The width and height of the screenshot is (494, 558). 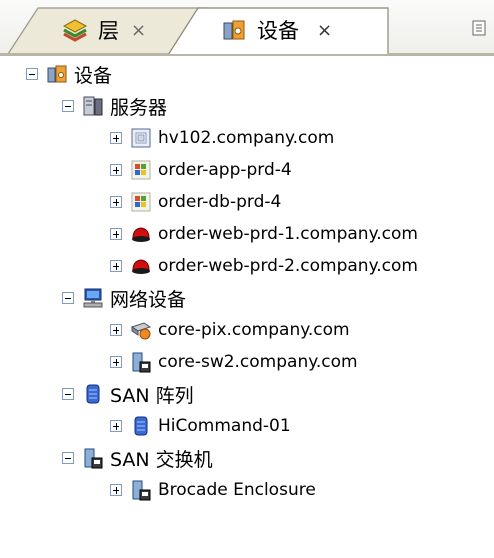 I want to click on tree-node-network-device: core-pix.company.com, so click(x=230, y=330).